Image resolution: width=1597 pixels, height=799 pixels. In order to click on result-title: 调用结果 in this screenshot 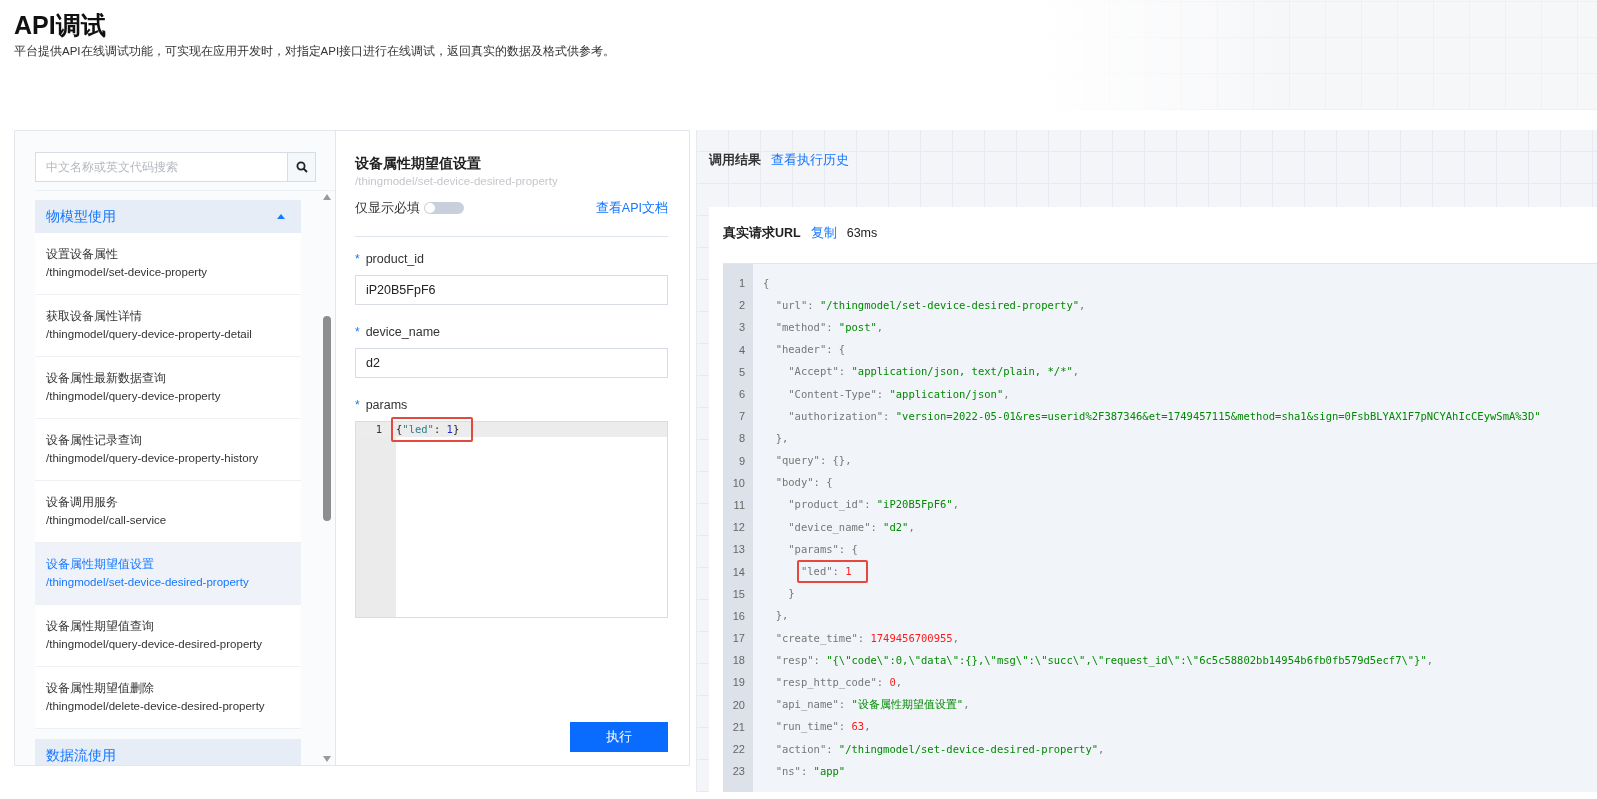, I will do `click(735, 160)`.